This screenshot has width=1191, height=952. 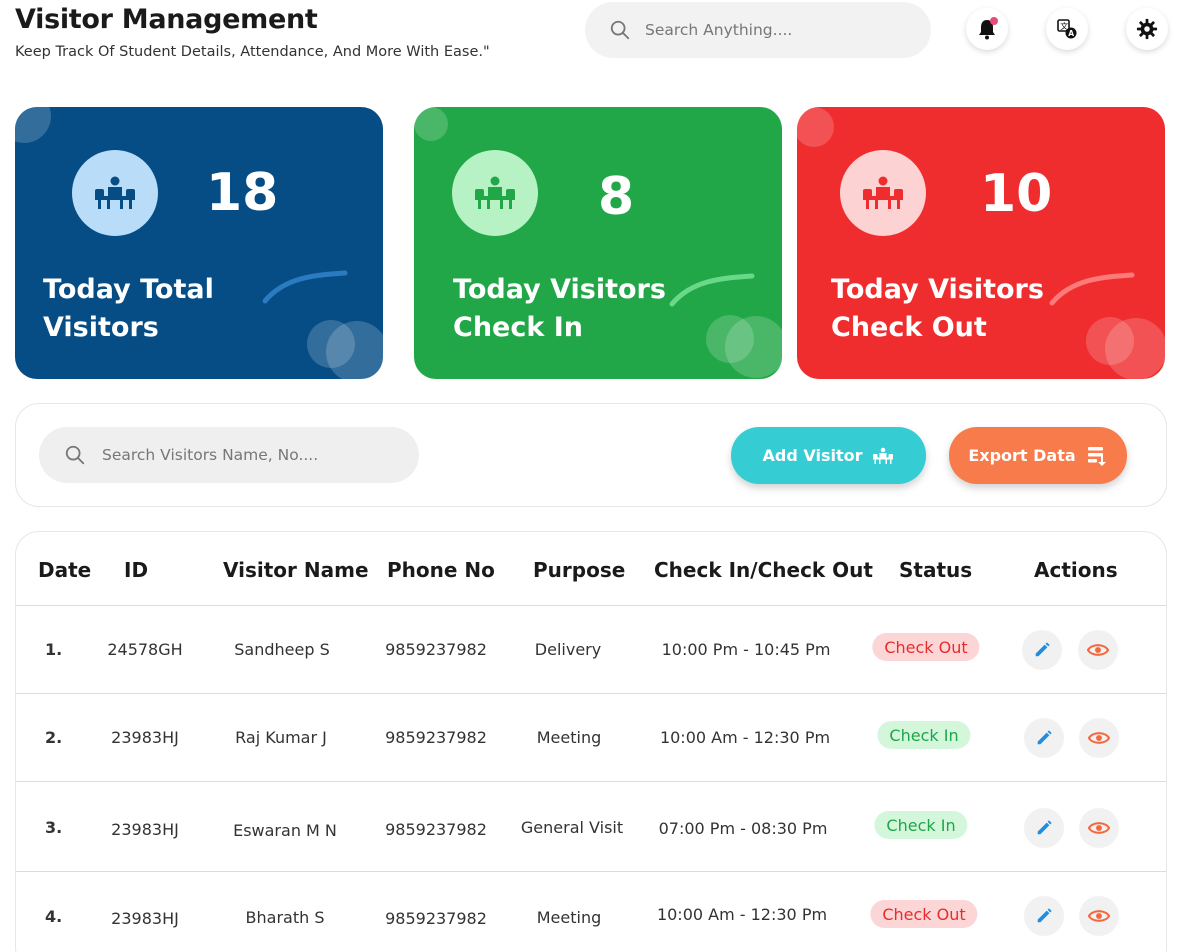 I want to click on notification-dot, so click(x=994, y=21).